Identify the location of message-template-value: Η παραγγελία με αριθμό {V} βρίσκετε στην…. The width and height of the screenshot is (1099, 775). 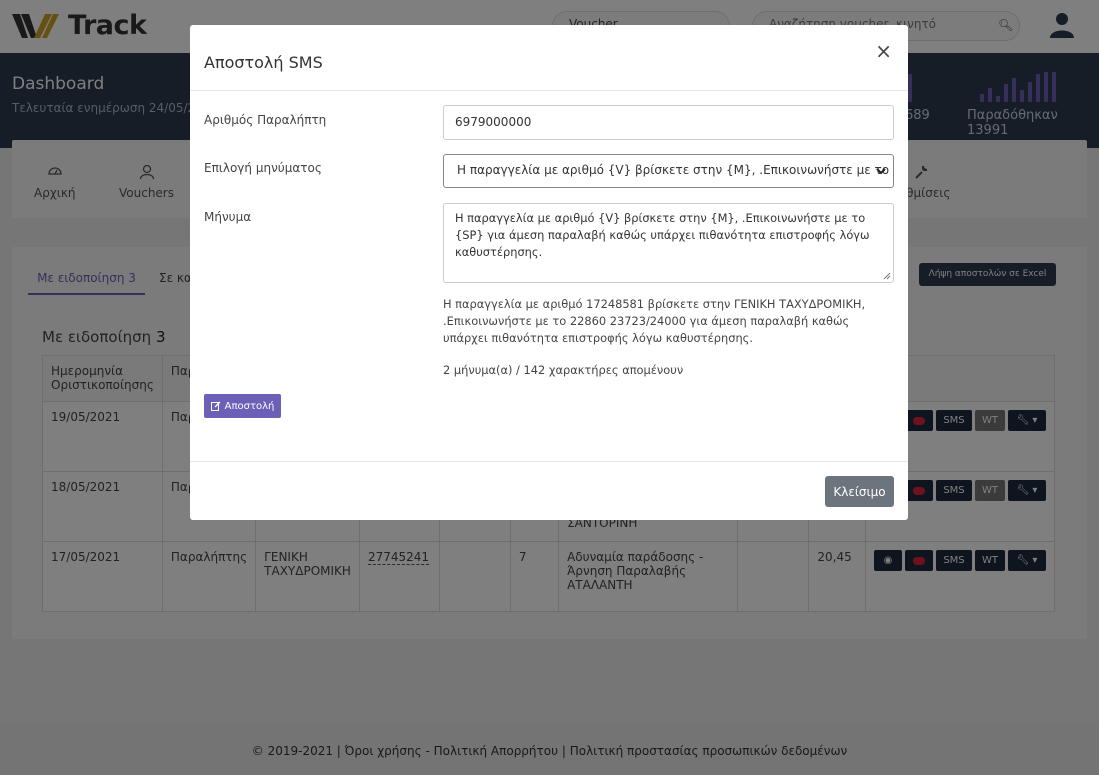
(675, 170).